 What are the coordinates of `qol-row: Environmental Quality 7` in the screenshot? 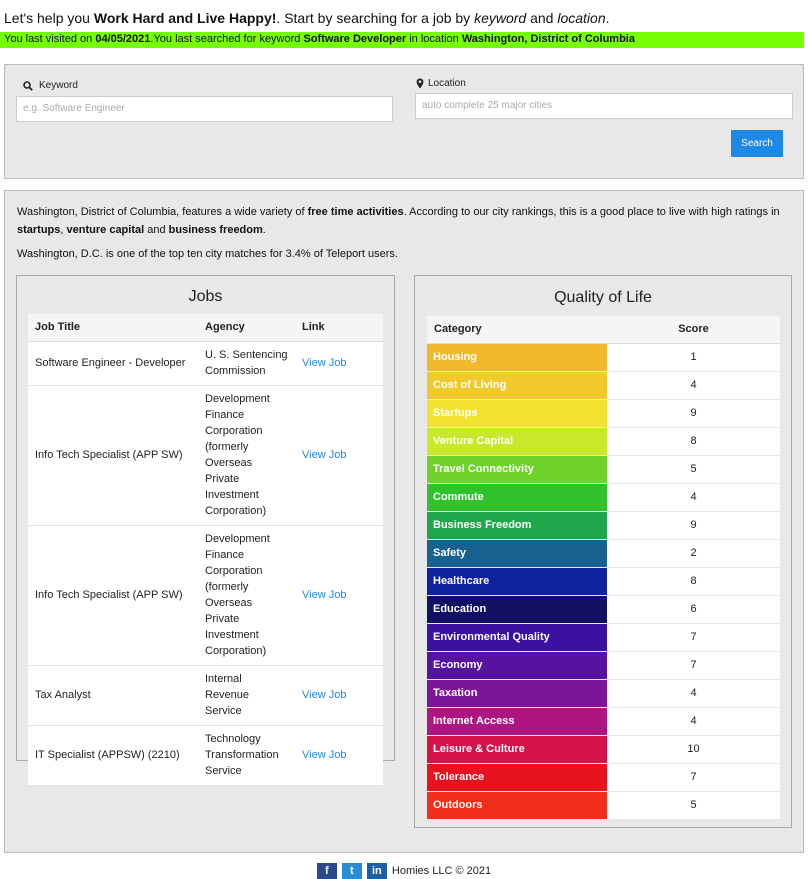 It's located at (603, 637).